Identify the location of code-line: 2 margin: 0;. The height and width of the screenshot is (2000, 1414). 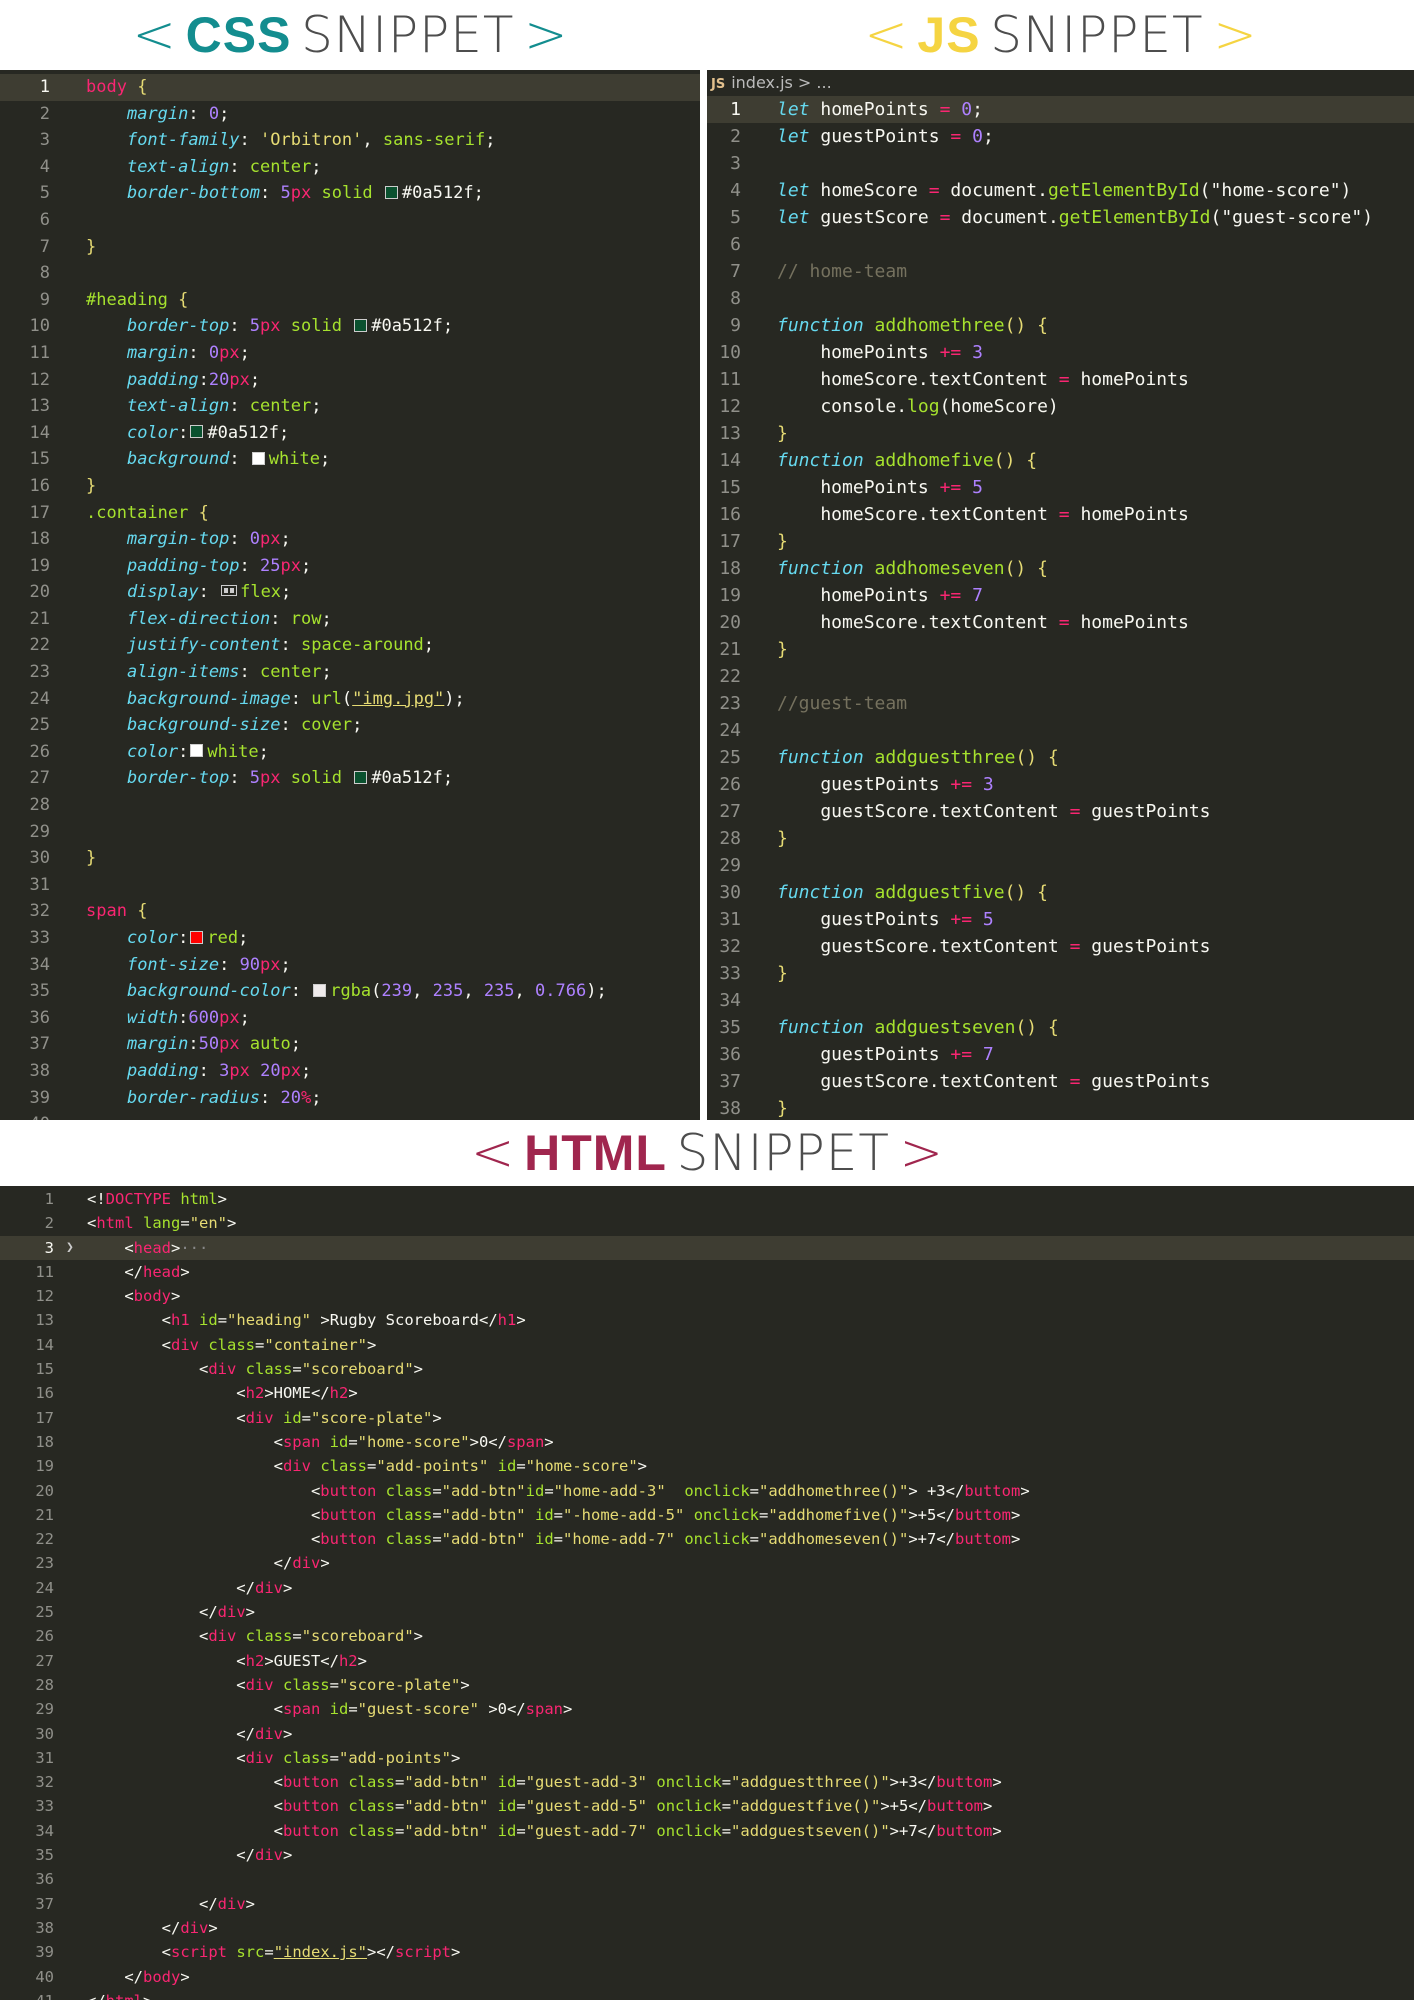
(350, 114).